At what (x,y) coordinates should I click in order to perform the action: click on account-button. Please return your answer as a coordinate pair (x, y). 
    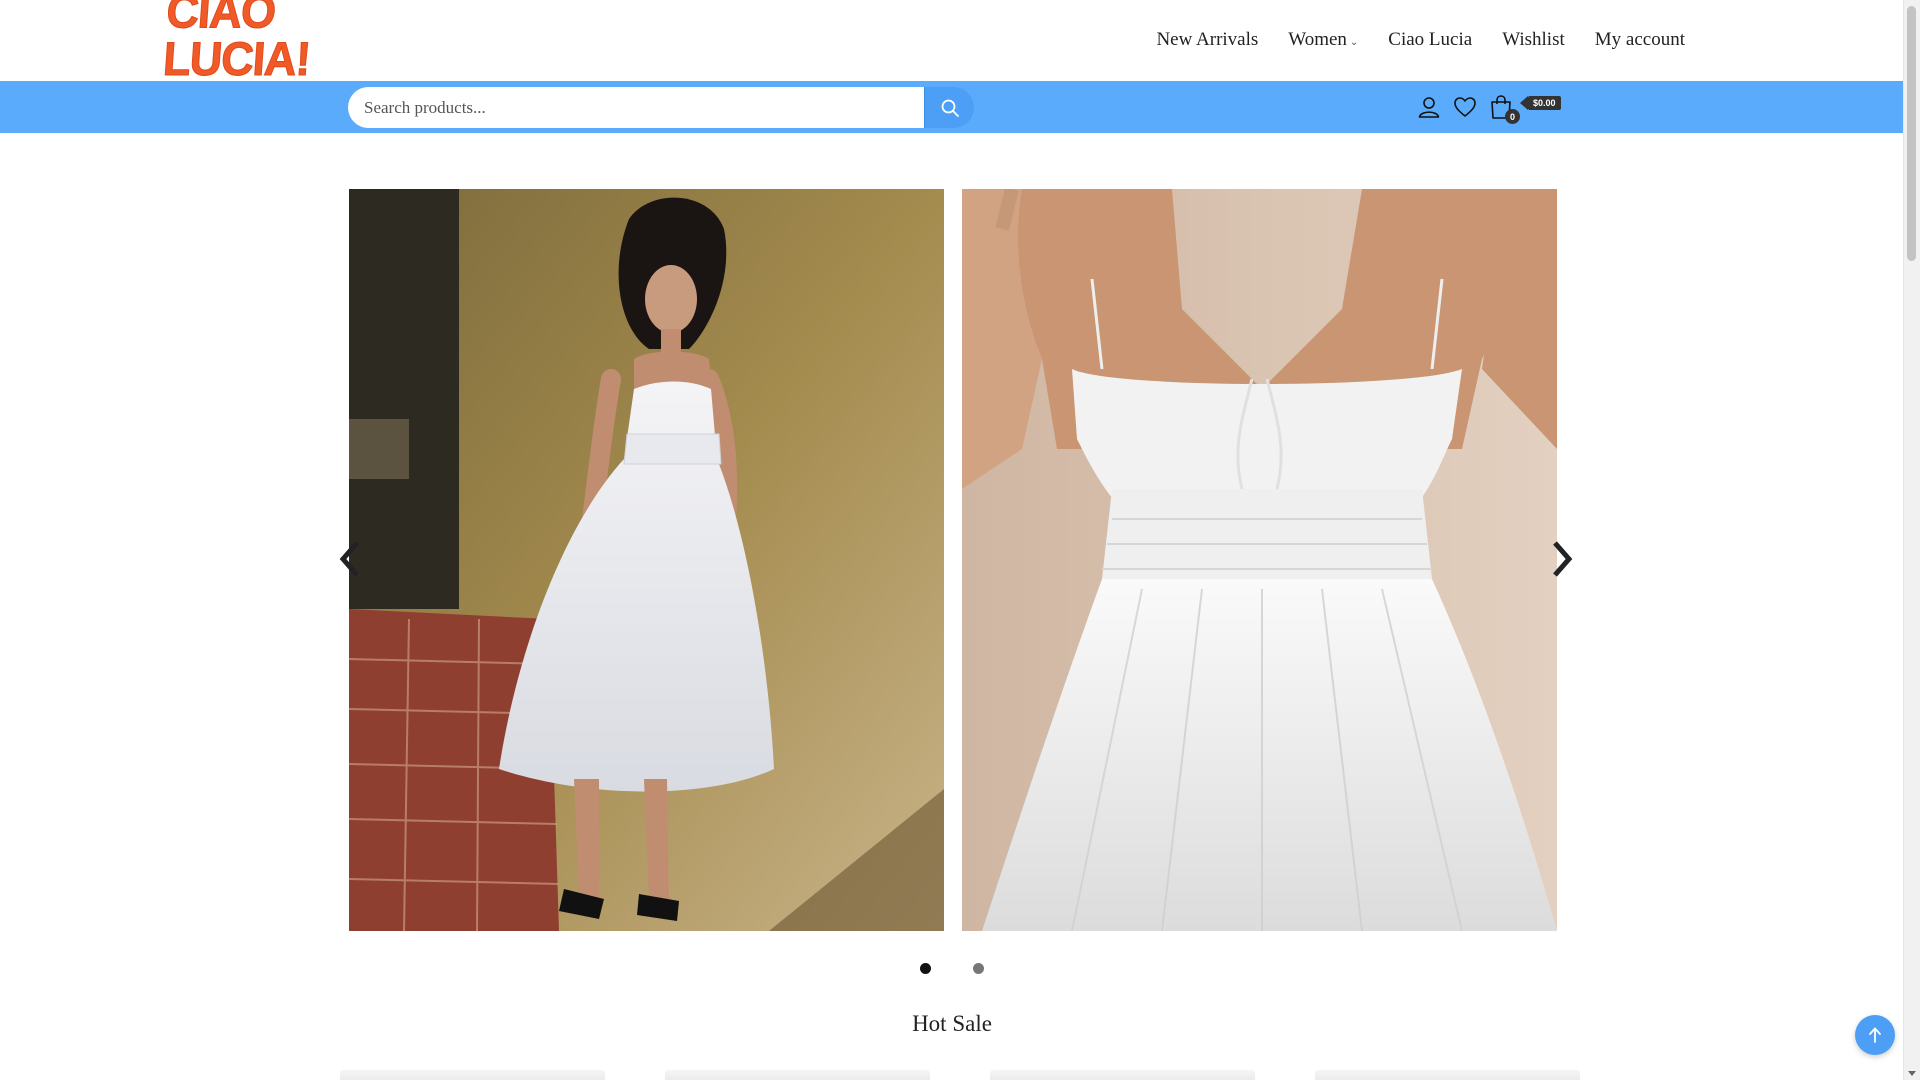
    Looking at the image, I should click on (1429, 107).